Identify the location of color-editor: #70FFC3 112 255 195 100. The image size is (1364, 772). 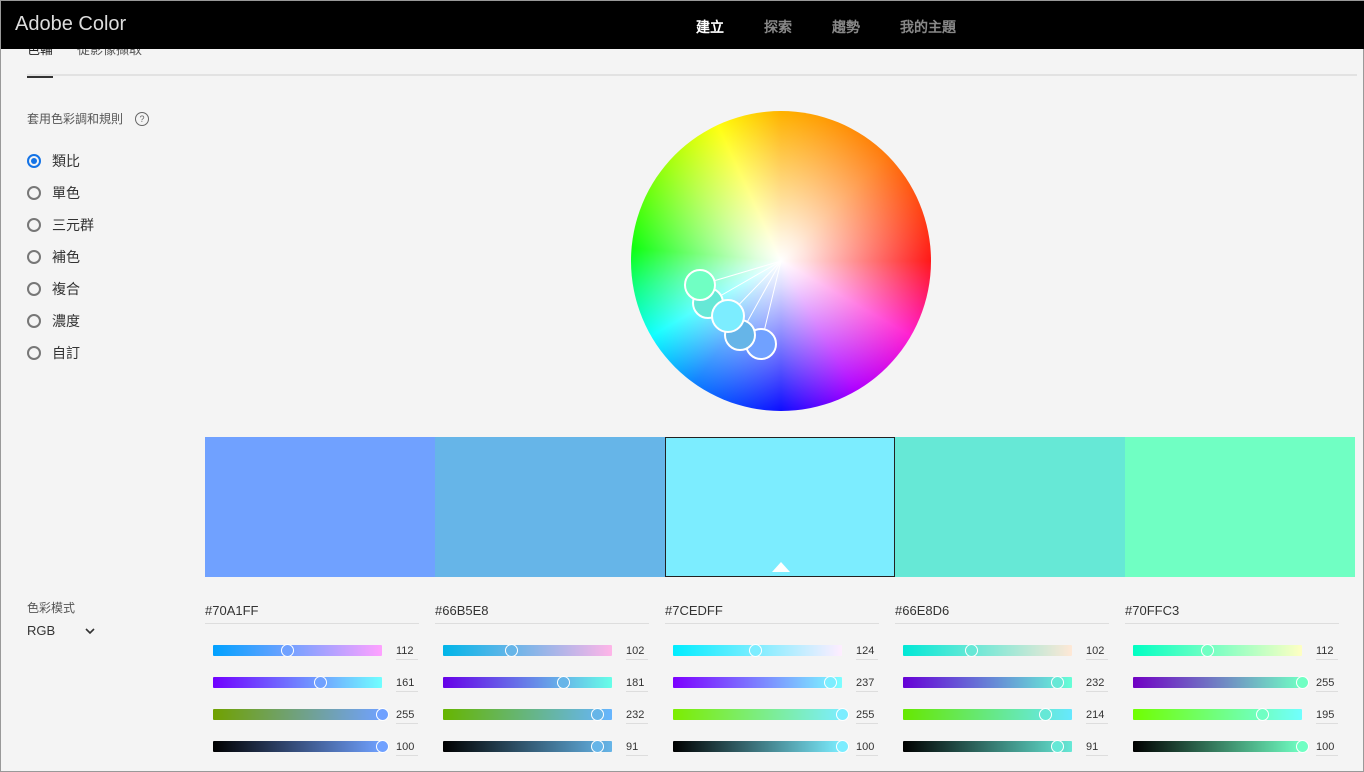
(1232, 679).